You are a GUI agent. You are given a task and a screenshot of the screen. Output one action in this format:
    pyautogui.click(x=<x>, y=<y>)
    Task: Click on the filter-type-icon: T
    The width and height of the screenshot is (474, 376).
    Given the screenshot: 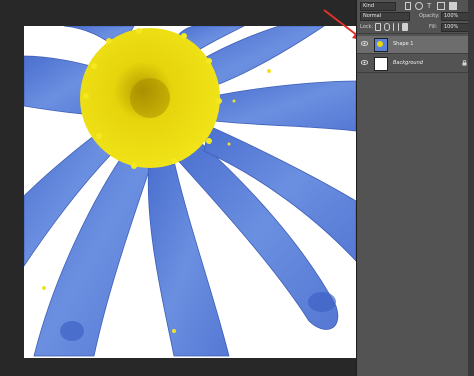 What is the action you would take?
    pyautogui.click(x=430, y=6)
    